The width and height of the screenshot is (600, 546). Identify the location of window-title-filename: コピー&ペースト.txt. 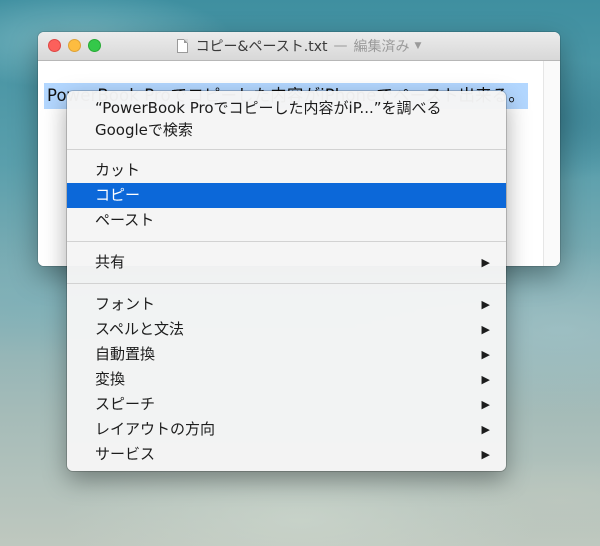
(261, 47).